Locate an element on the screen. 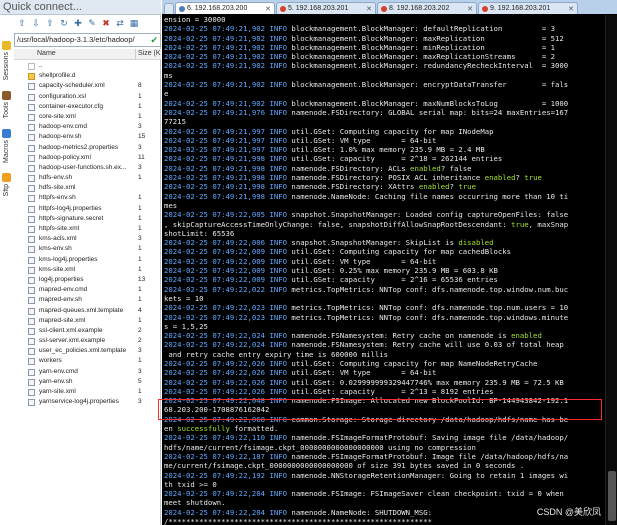 This screenshot has height=525, width=617. file-row: container-executor.cfg 1 is located at coordinates (87, 107).